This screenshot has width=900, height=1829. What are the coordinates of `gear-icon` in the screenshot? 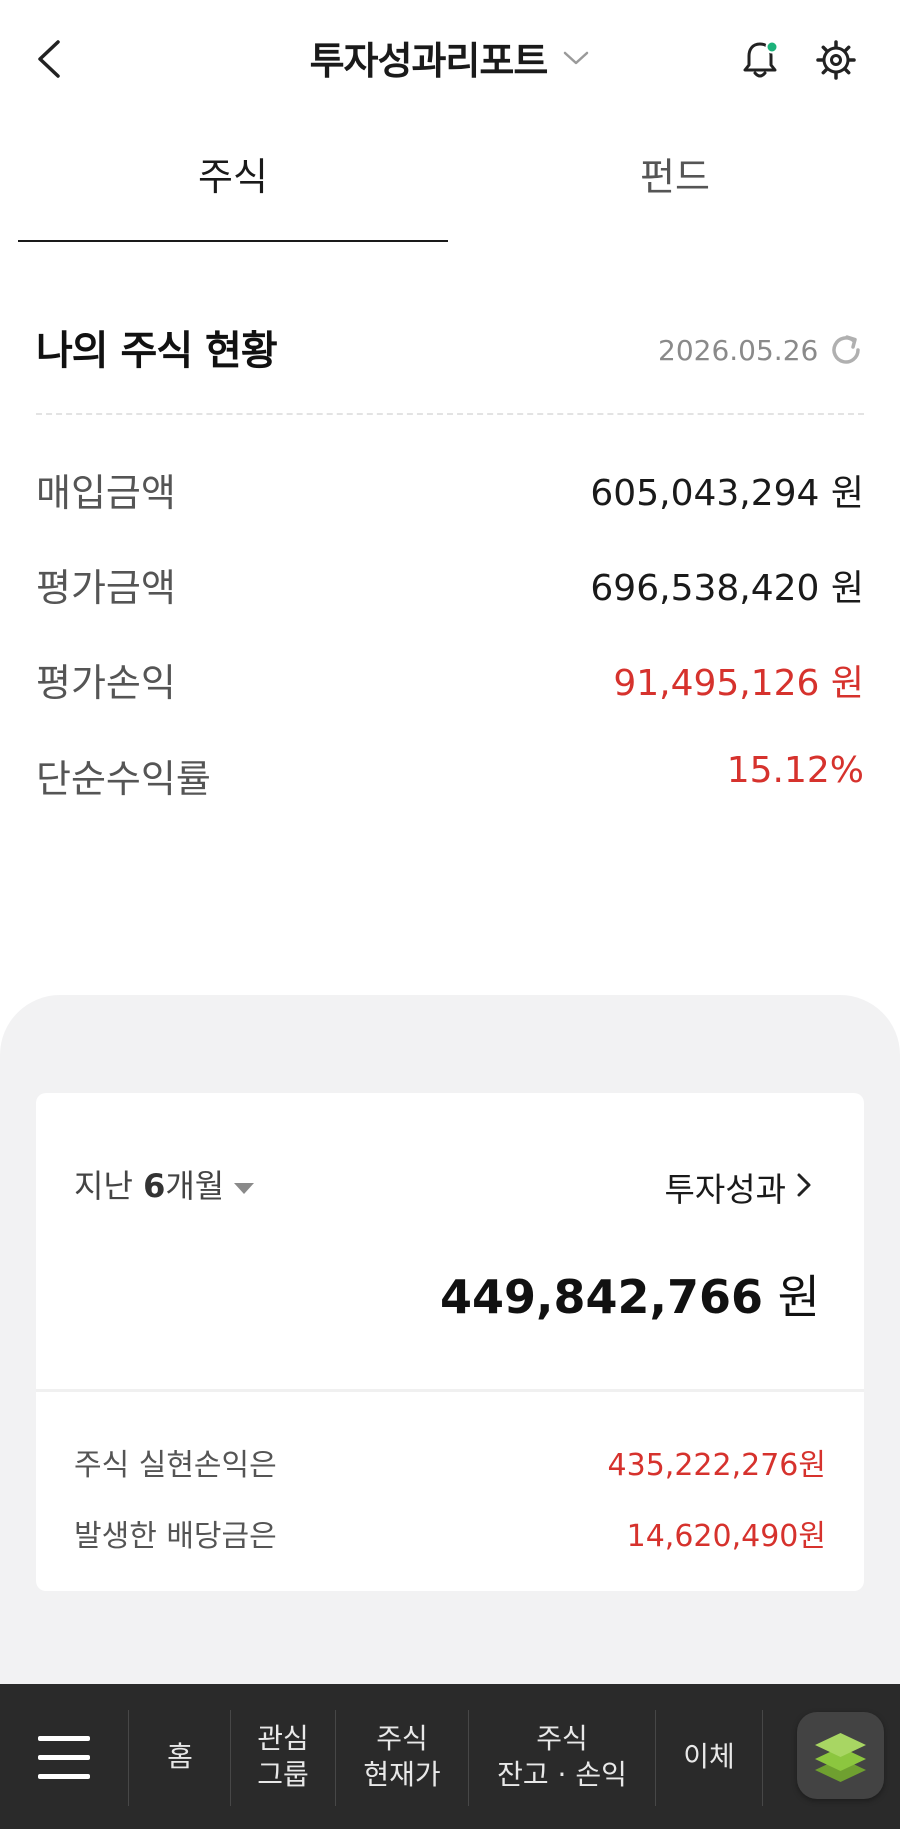 It's located at (836, 60).